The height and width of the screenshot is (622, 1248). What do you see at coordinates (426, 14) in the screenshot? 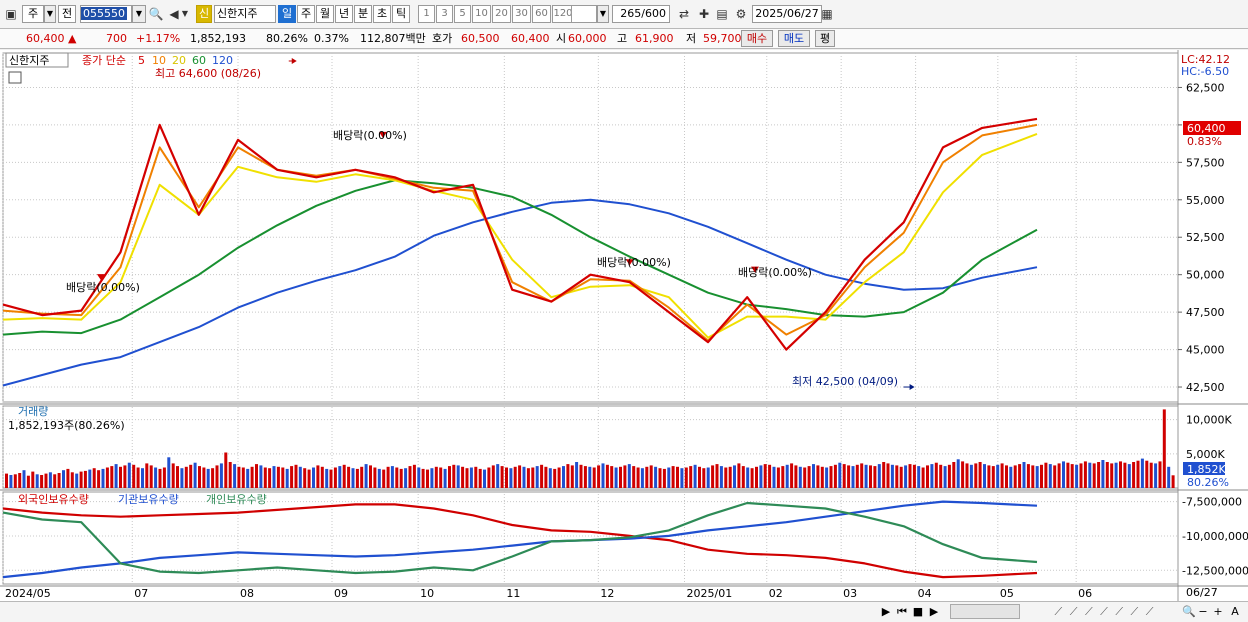
I see `interval-1: 1` at bounding box center [426, 14].